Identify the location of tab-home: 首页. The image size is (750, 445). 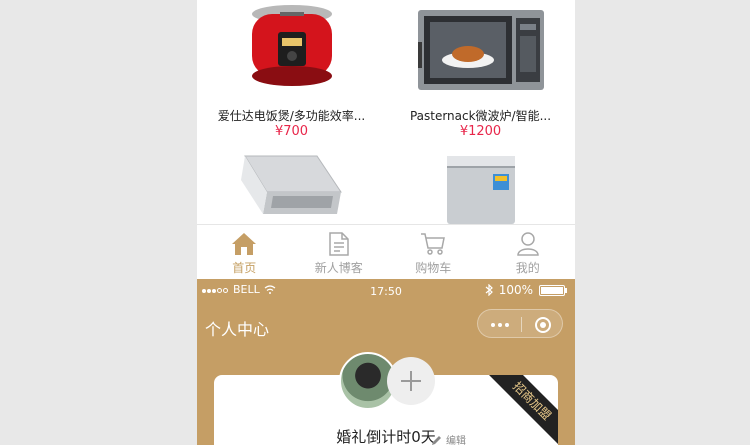
(244, 252).